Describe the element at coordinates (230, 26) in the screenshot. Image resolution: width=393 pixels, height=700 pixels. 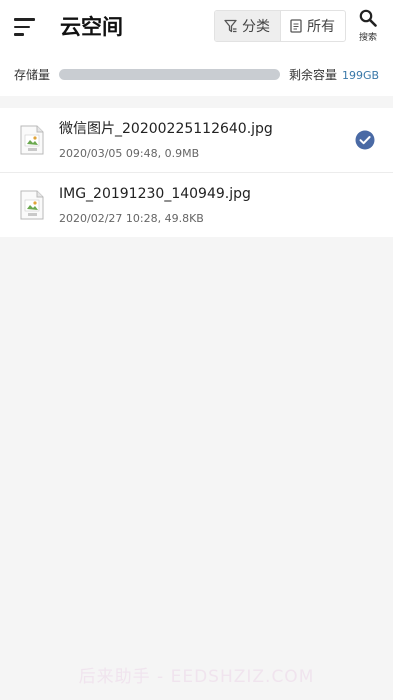
I see `filter-icon` at that location.